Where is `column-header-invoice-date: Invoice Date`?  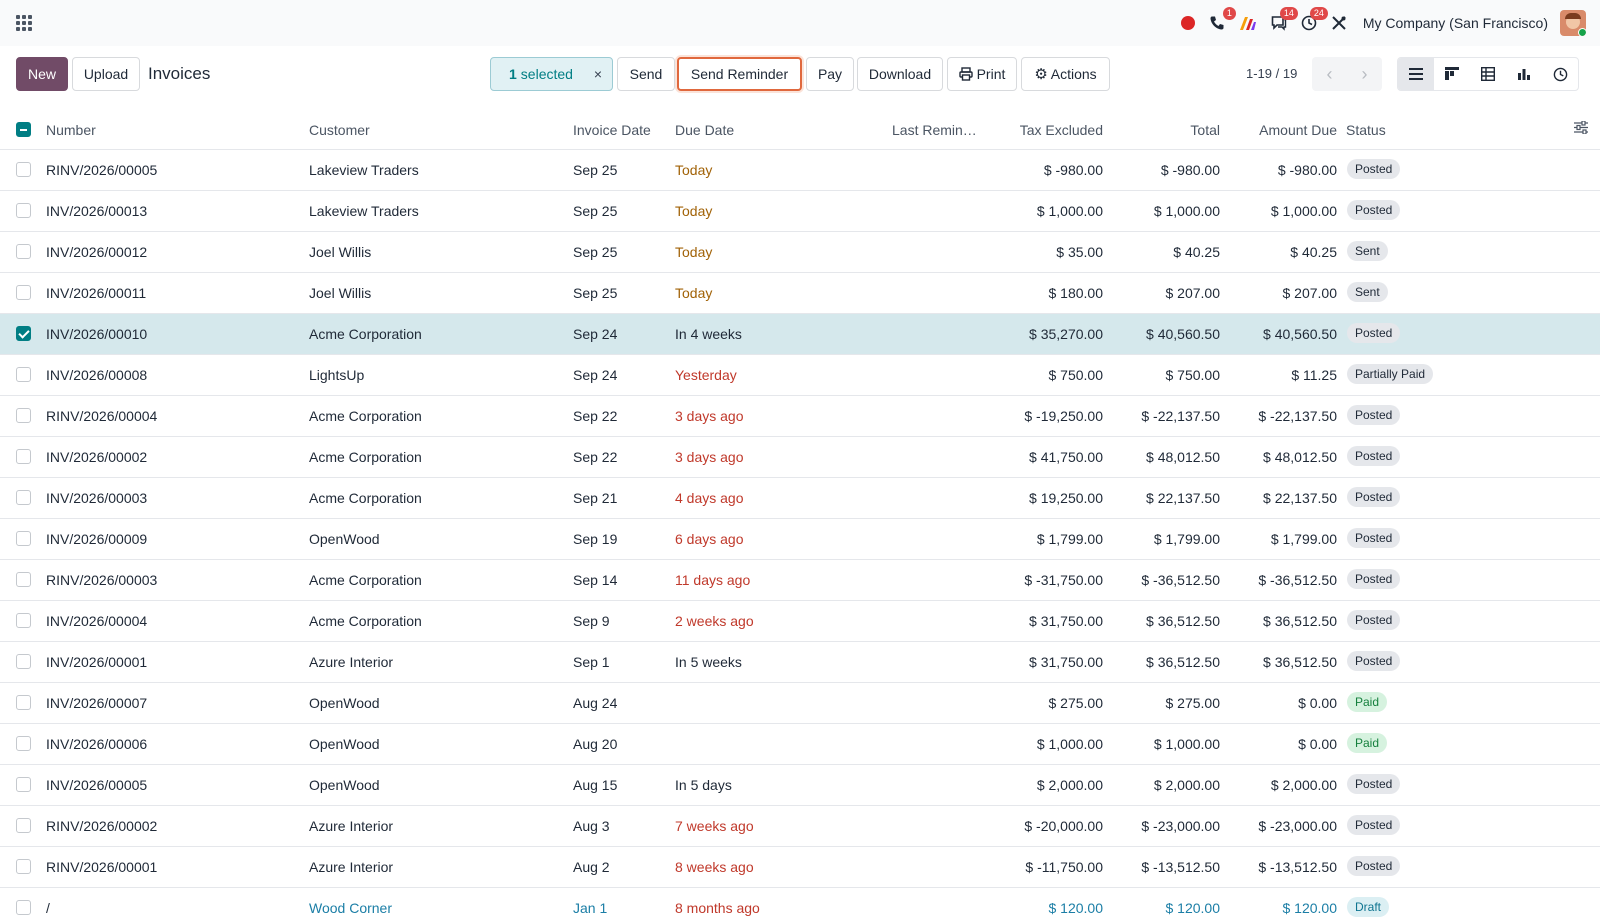 column-header-invoice-date: Invoice Date is located at coordinates (612, 130).